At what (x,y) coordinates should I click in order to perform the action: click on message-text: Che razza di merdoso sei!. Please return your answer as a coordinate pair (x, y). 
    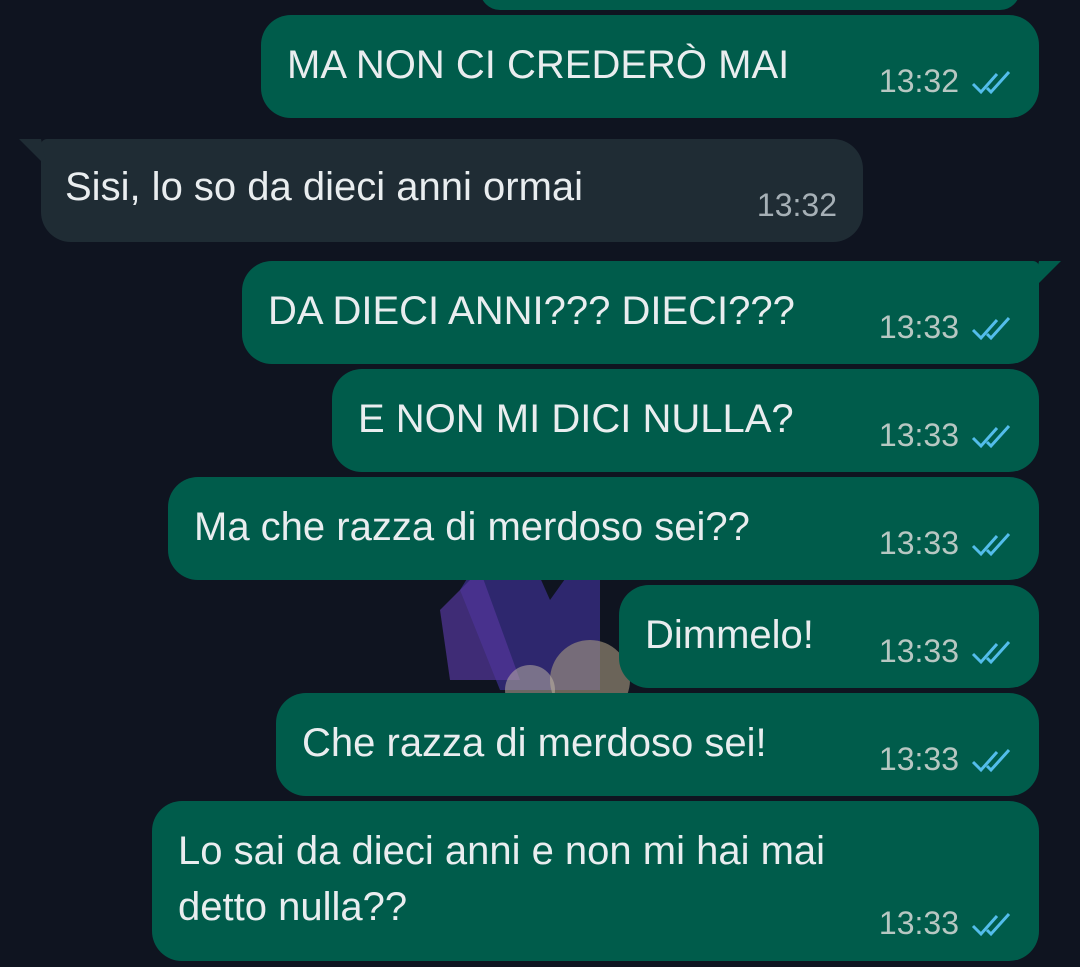
    Looking at the image, I should click on (534, 743).